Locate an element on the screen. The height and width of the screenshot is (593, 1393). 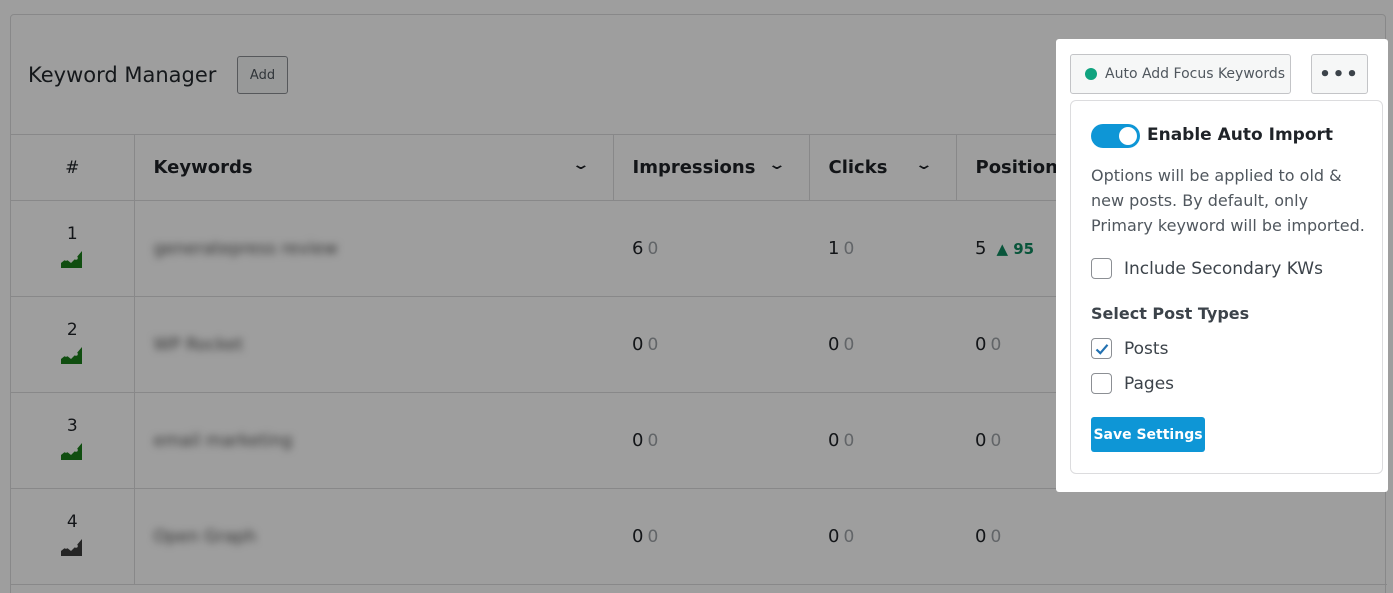
toggle-knob is located at coordinates (1128, 136).